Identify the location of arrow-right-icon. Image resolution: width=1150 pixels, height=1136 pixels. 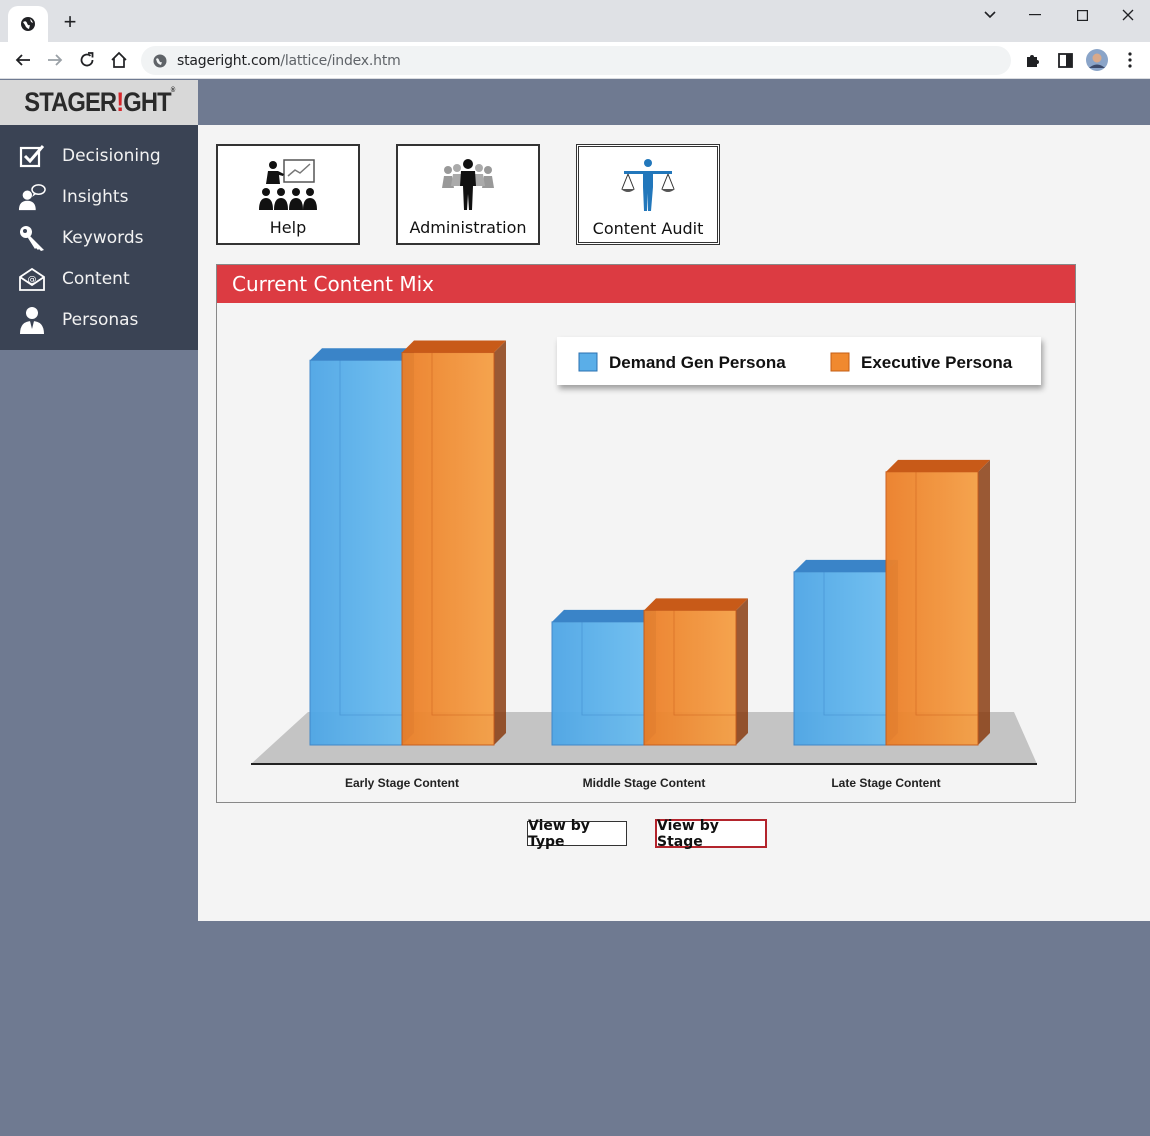
(55, 60).